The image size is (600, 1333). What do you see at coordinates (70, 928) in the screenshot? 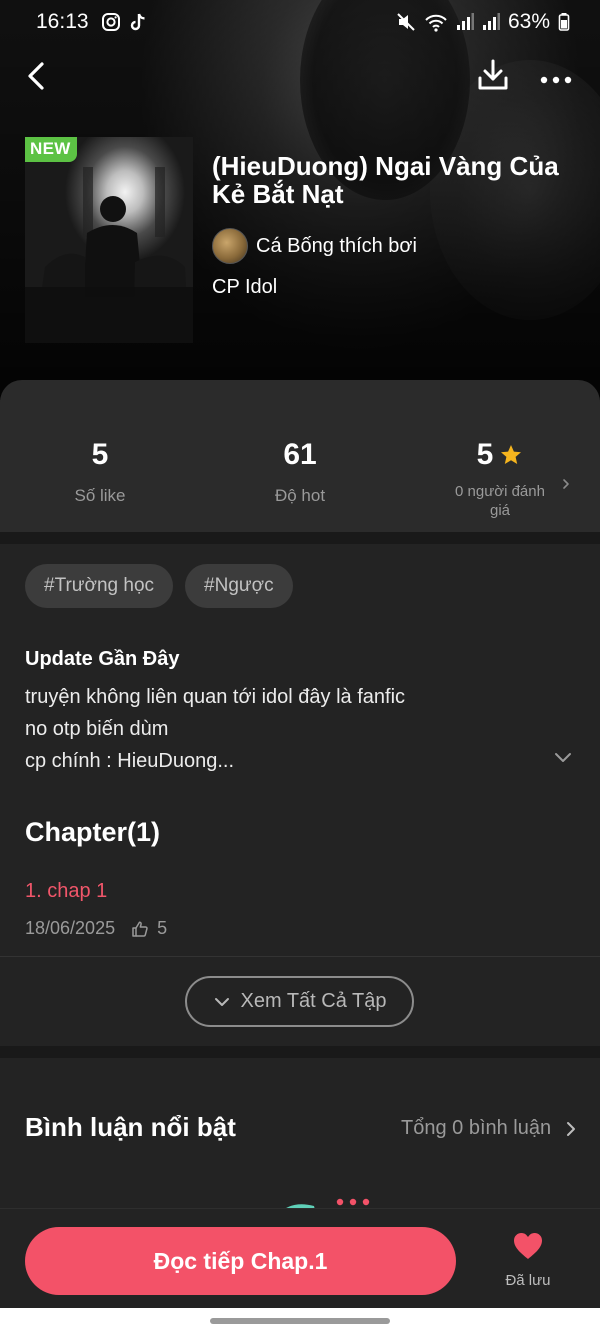
I see `chapter-date: 18/06/2025` at bounding box center [70, 928].